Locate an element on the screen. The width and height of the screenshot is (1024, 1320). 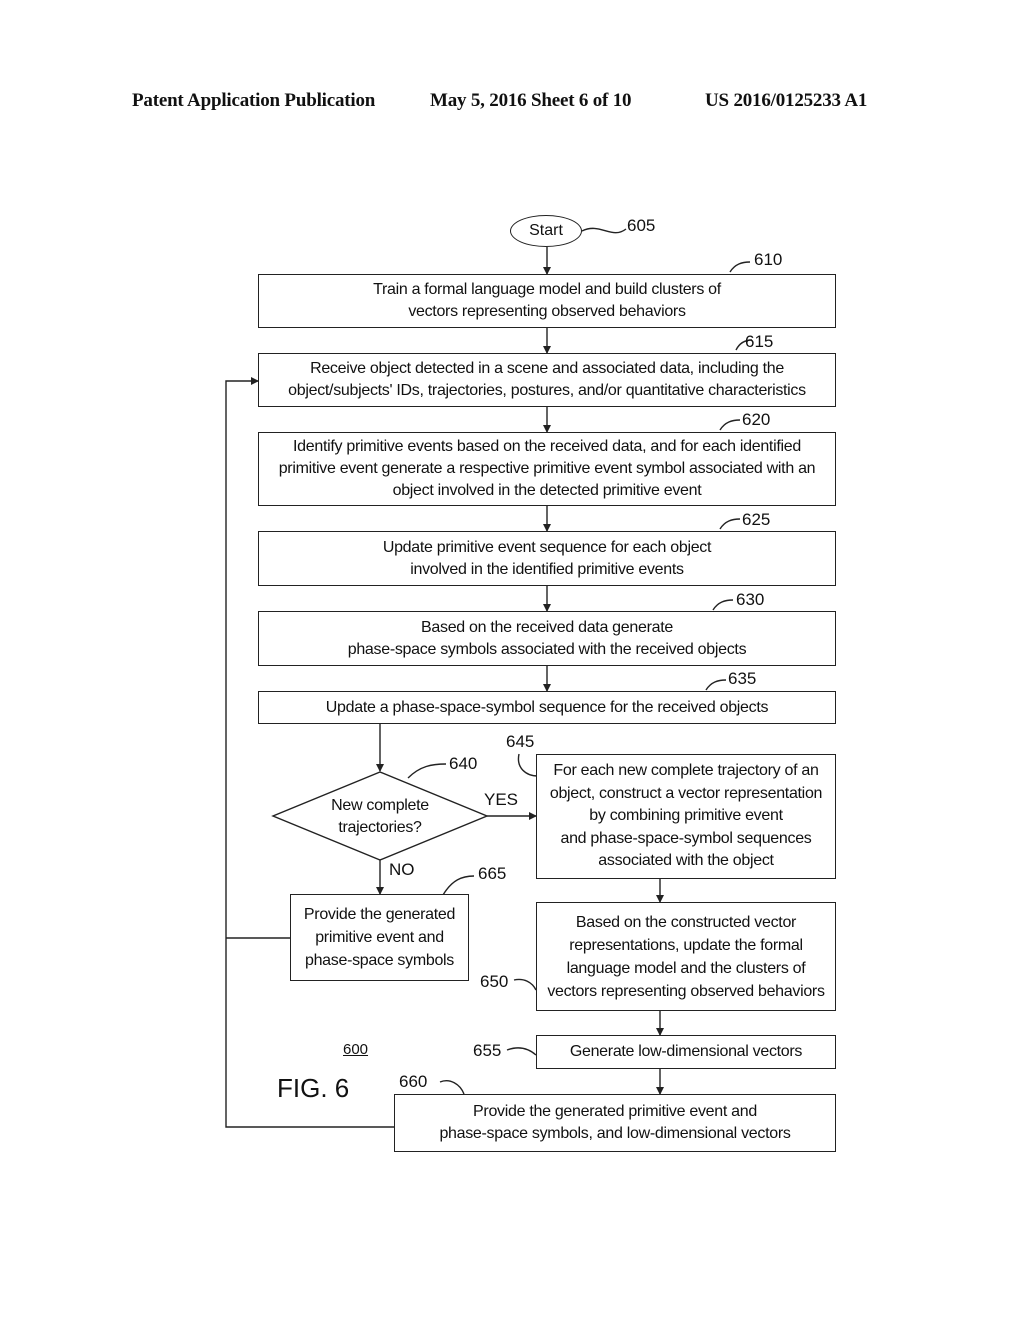
ref-655: 655 is located at coordinates (487, 1050).